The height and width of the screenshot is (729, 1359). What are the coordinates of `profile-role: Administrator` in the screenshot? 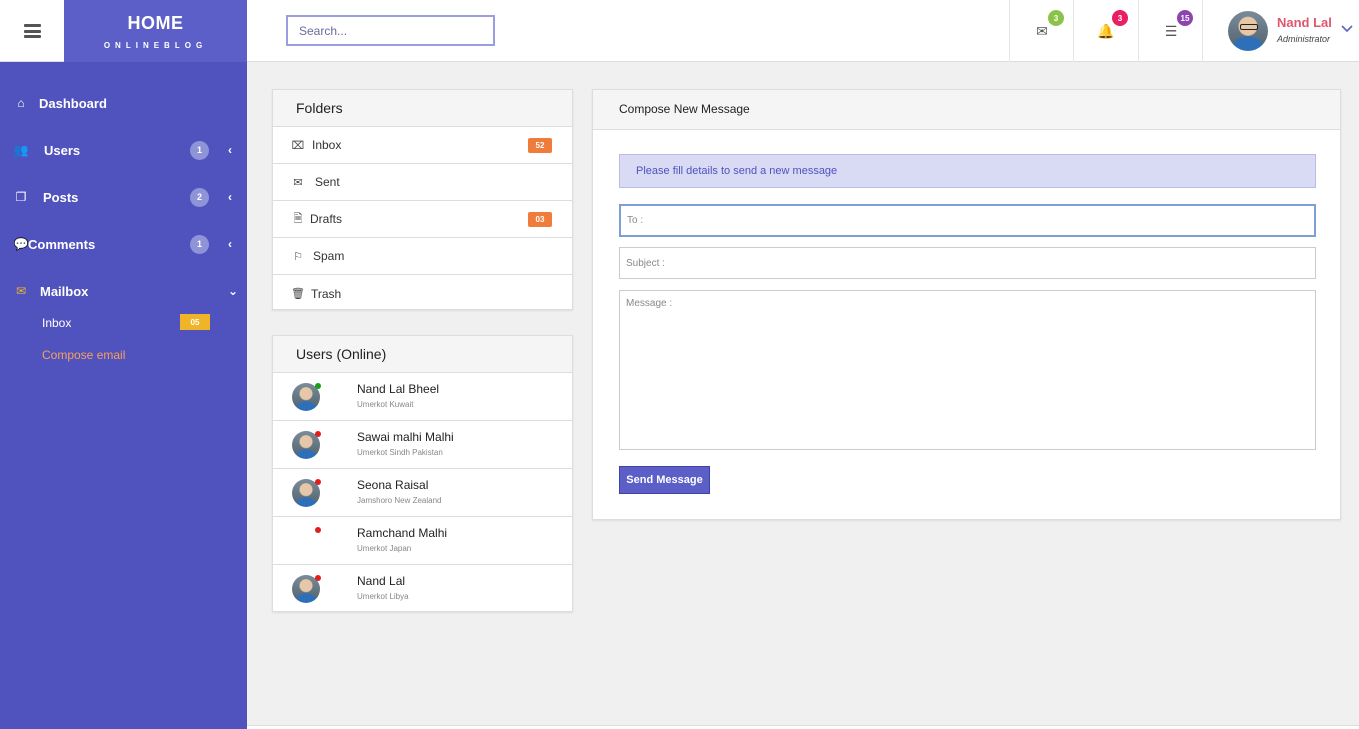 It's located at (1304, 39).